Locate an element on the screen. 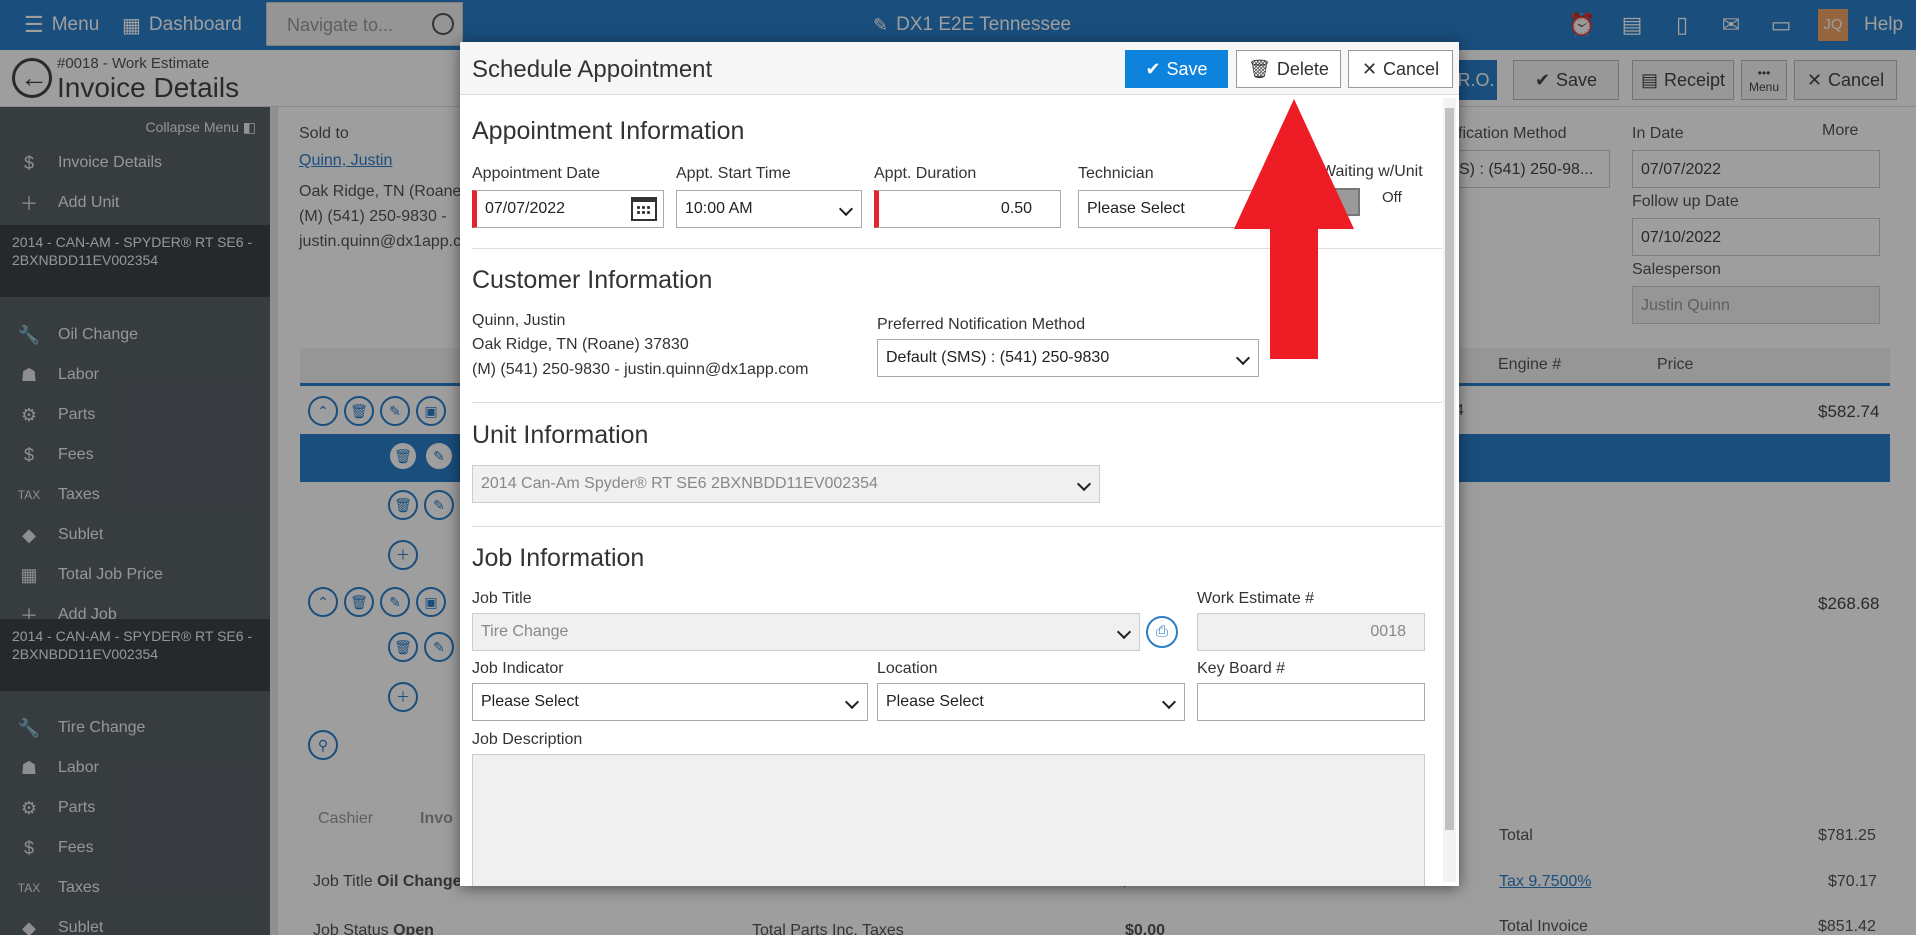  notification-value: Default (SMS) : (541) 250-9830 is located at coordinates (998, 357).